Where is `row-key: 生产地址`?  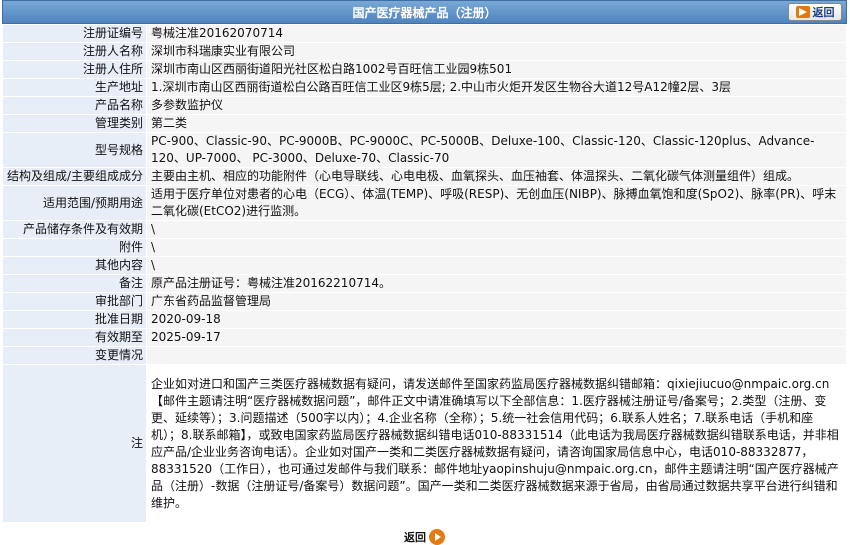 row-key: 生产地址 is located at coordinates (74, 87).